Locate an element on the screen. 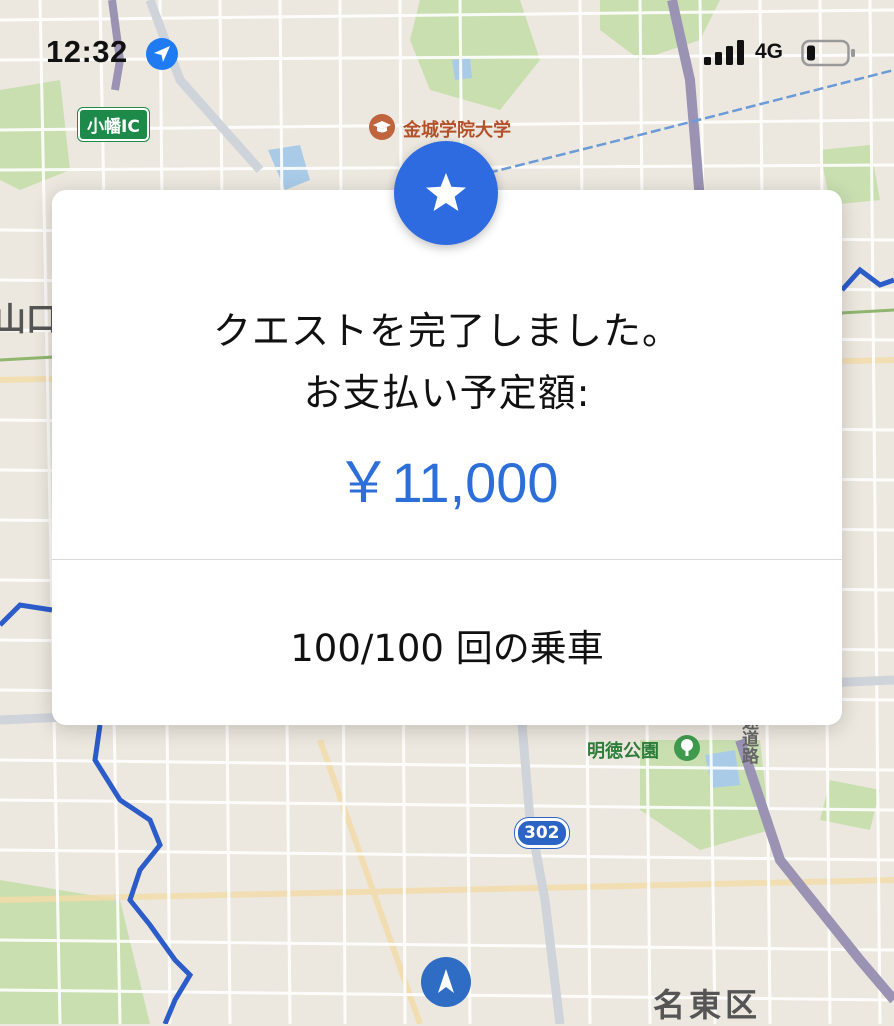 The width and height of the screenshot is (894, 1026). ward-label: 名東区 is located at coordinates (707, 1005).